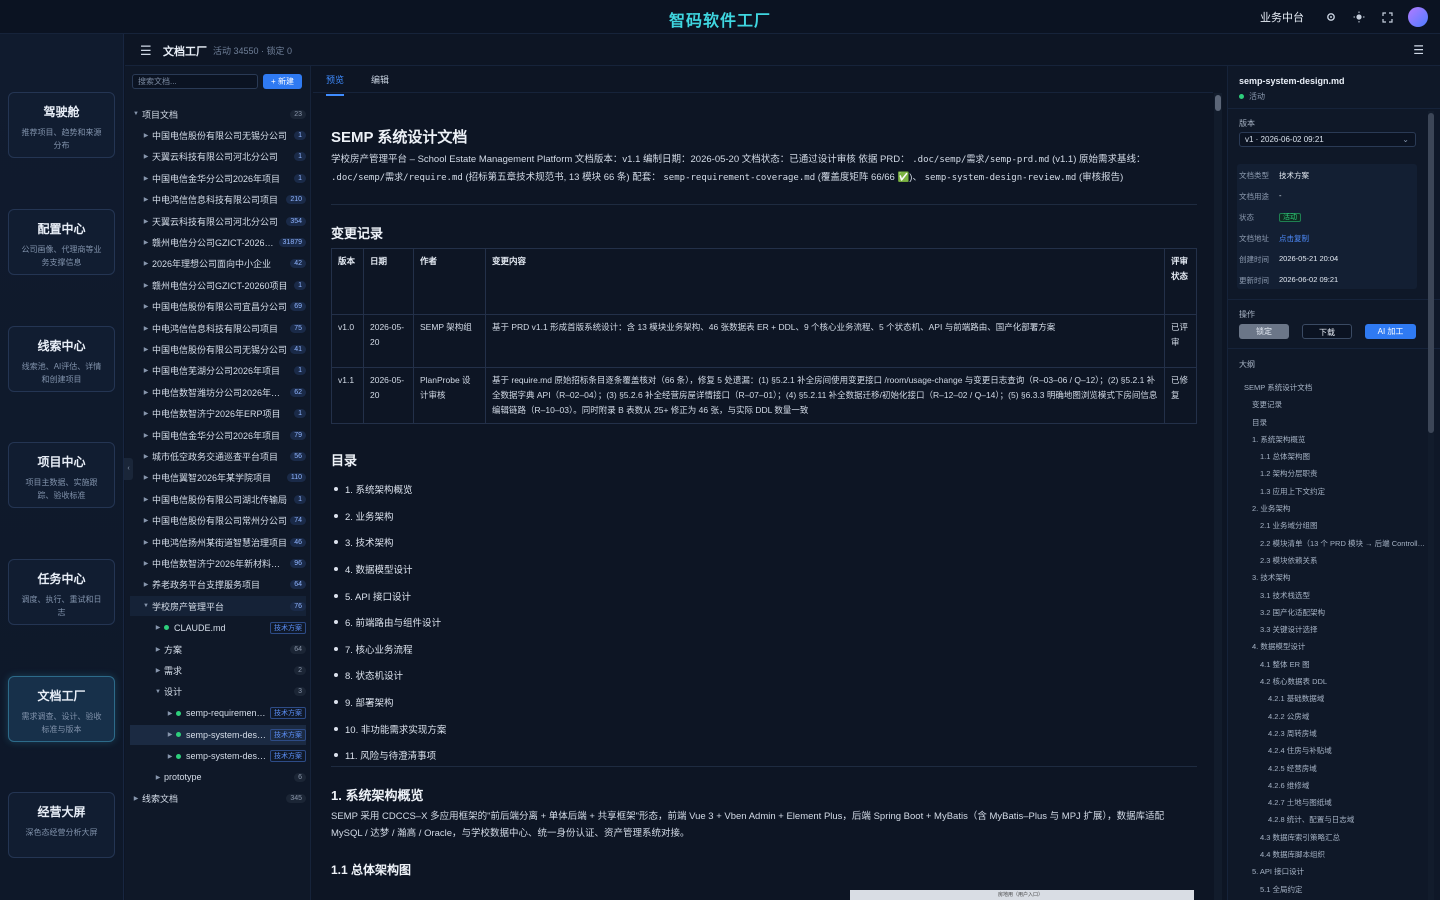 This screenshot has width=1440, height=900. Describe the element at coordinates (1334, 491) in the screenshot. I see `outline-item: 1.3 应用上下文约定` at that location.